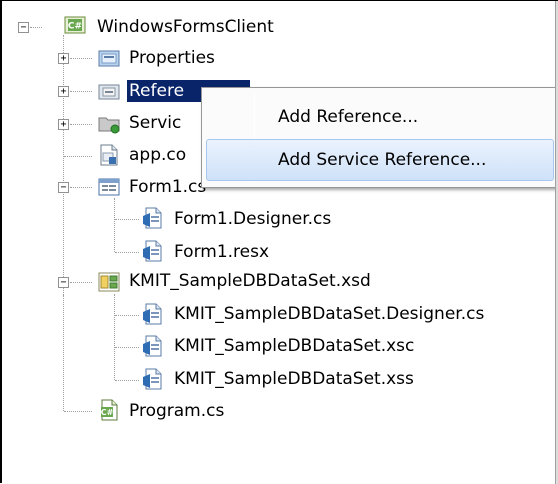 The height and width of the screenshot is (484, 558). I want to click on tree-label: Form1.cs, so click(168, 187).